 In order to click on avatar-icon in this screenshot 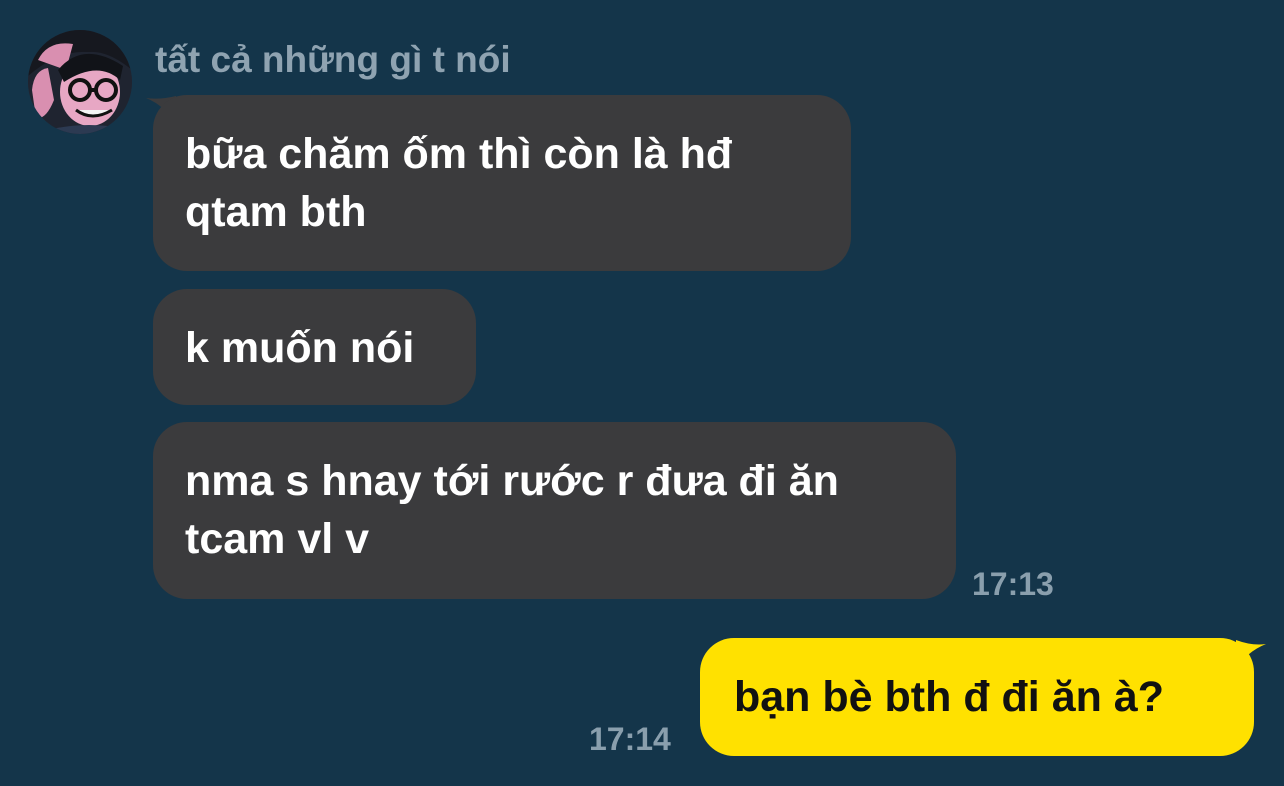, I will do `click(80, 82)`.